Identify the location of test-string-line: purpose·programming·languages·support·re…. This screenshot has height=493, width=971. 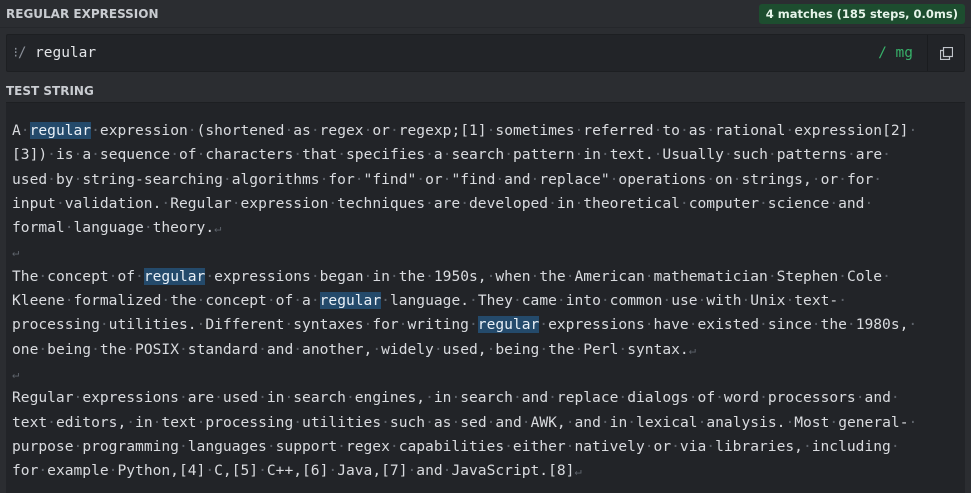
(456, 446).